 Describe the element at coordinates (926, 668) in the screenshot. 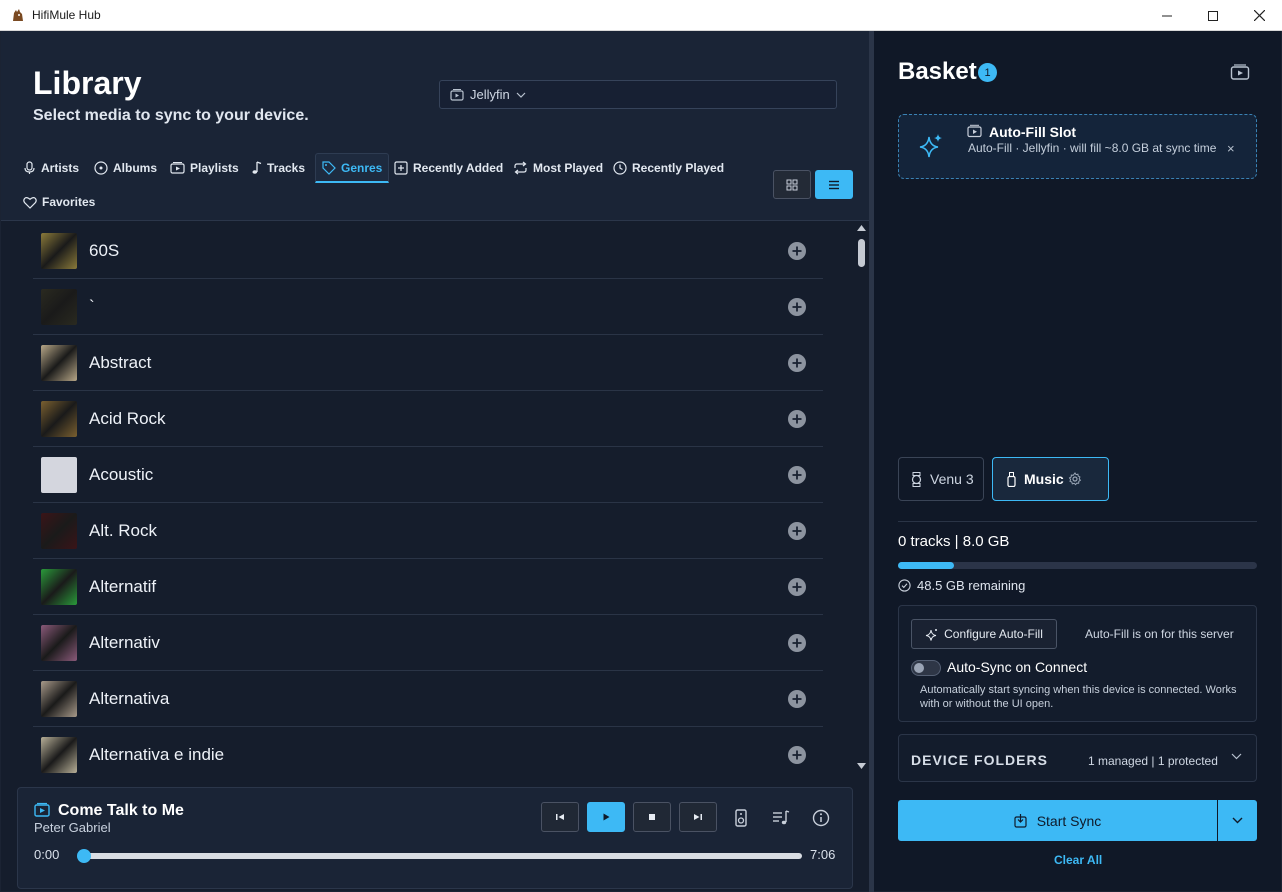

I see `auto-sync-toggle` at that location.